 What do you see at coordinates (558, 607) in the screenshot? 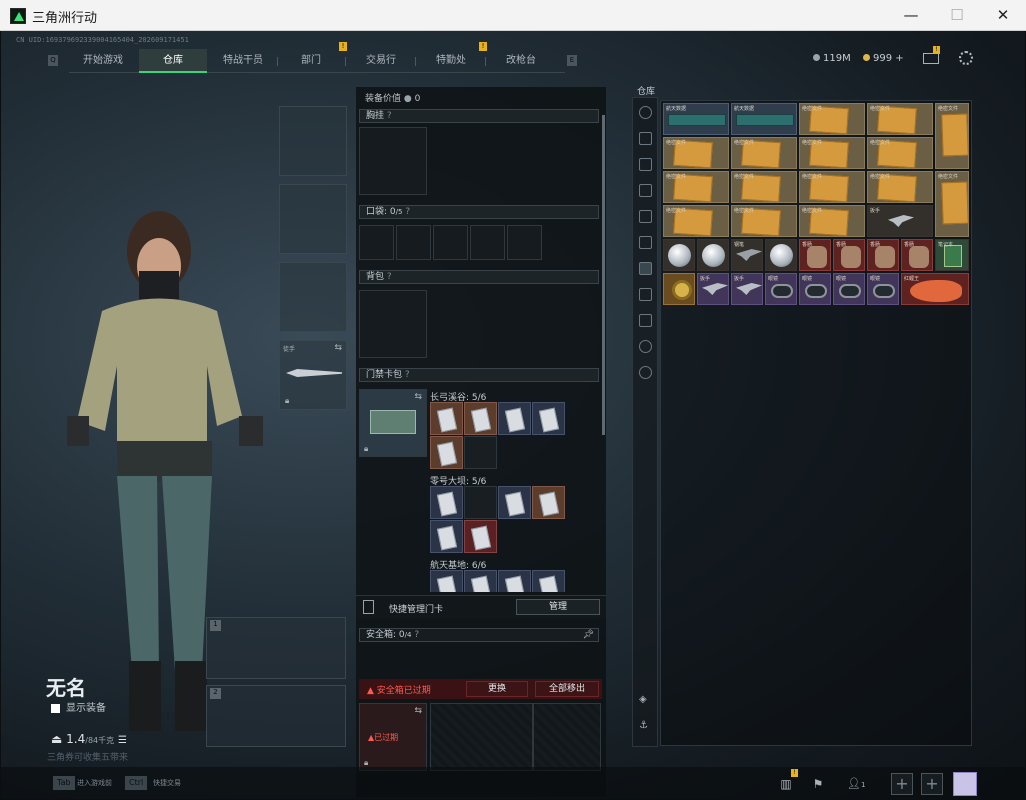
I see `manage-button: 管理` at bounding box center [558, 607].